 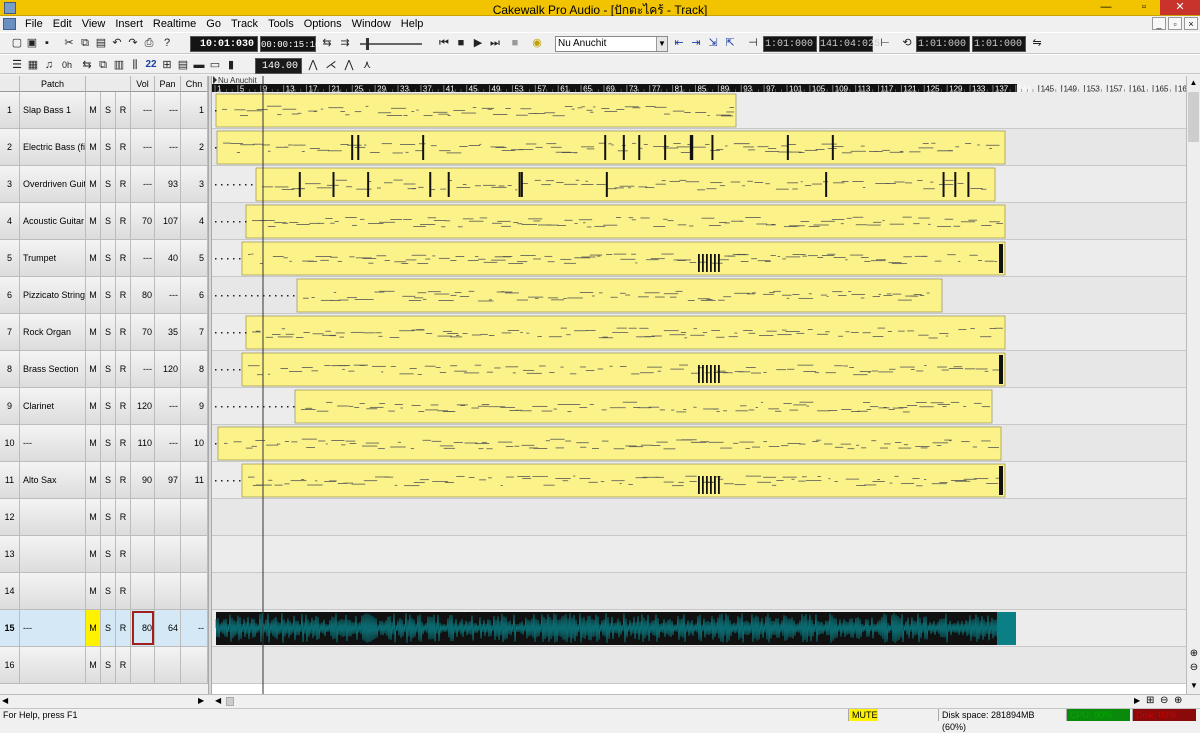 What do you see at coordinates (10, 110) in the screenshot?
I see `track-number: 1` at bounding box center [10, 110].